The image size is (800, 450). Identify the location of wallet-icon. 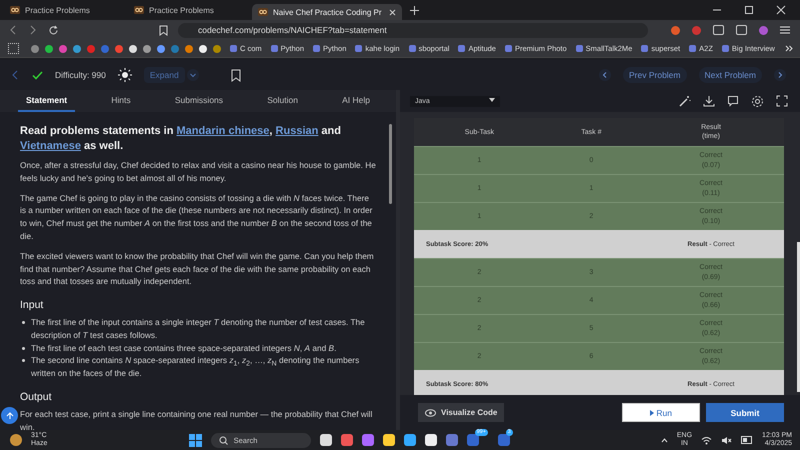
(741, 30).